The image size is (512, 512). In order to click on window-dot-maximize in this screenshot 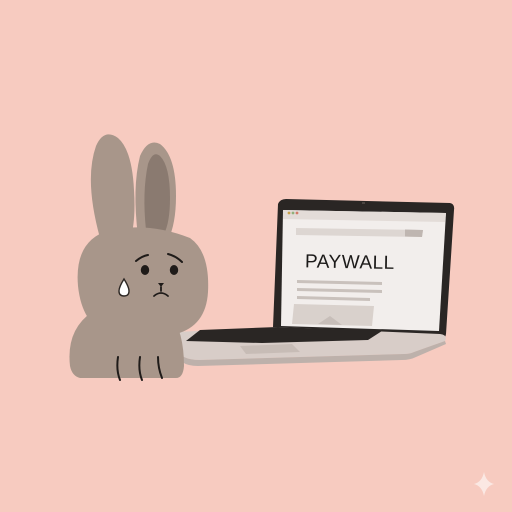, I will do `click(297, 213)`.